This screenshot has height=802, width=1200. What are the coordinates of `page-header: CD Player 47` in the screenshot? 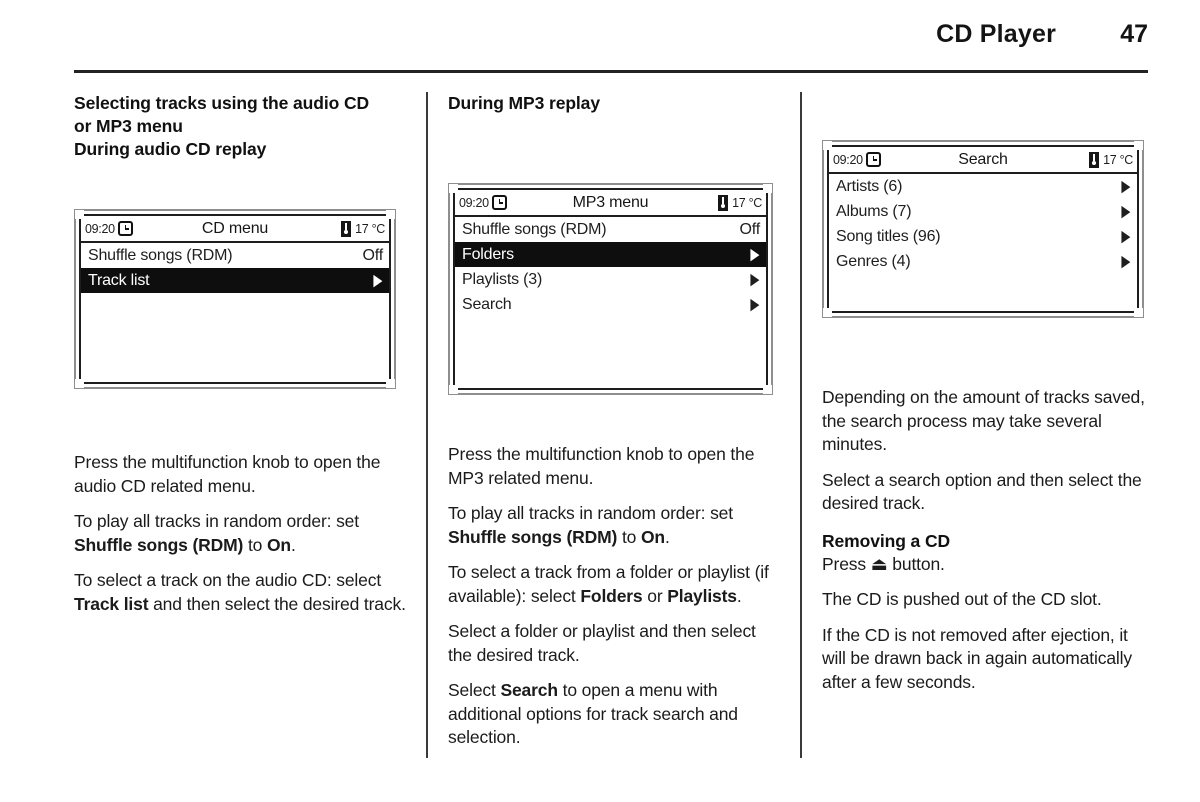 It's located at (611, 46).